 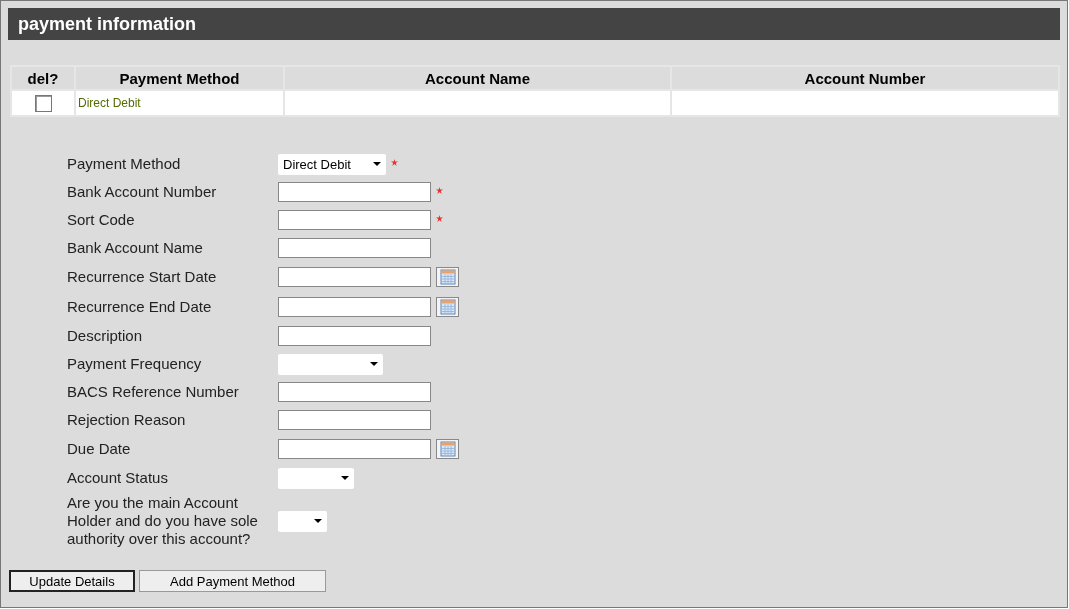 I want to click on field-label: Payment Frequency, so click(x=135, y=364).